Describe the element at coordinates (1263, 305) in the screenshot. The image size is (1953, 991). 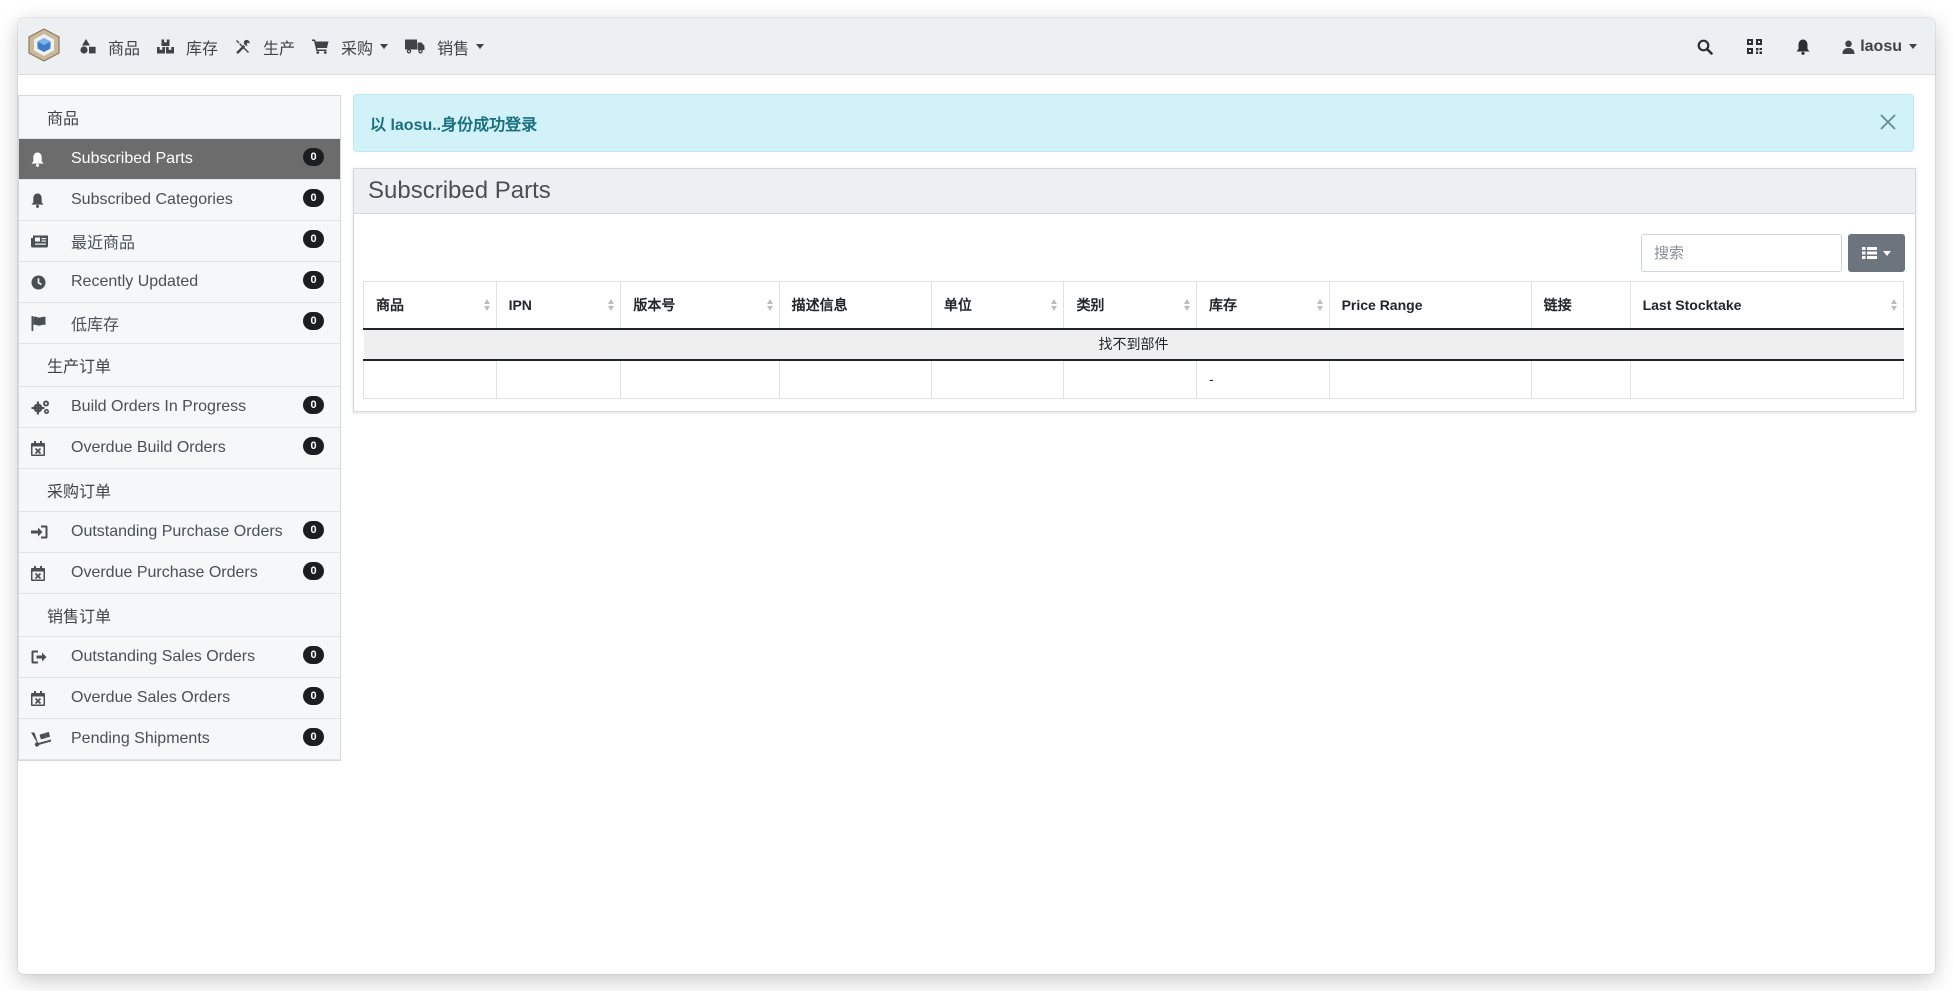
I see `column-header: 库存` at that location.